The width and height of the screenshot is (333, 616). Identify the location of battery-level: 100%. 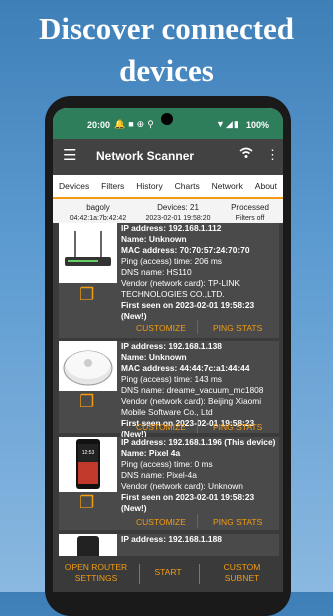
(258, 125).